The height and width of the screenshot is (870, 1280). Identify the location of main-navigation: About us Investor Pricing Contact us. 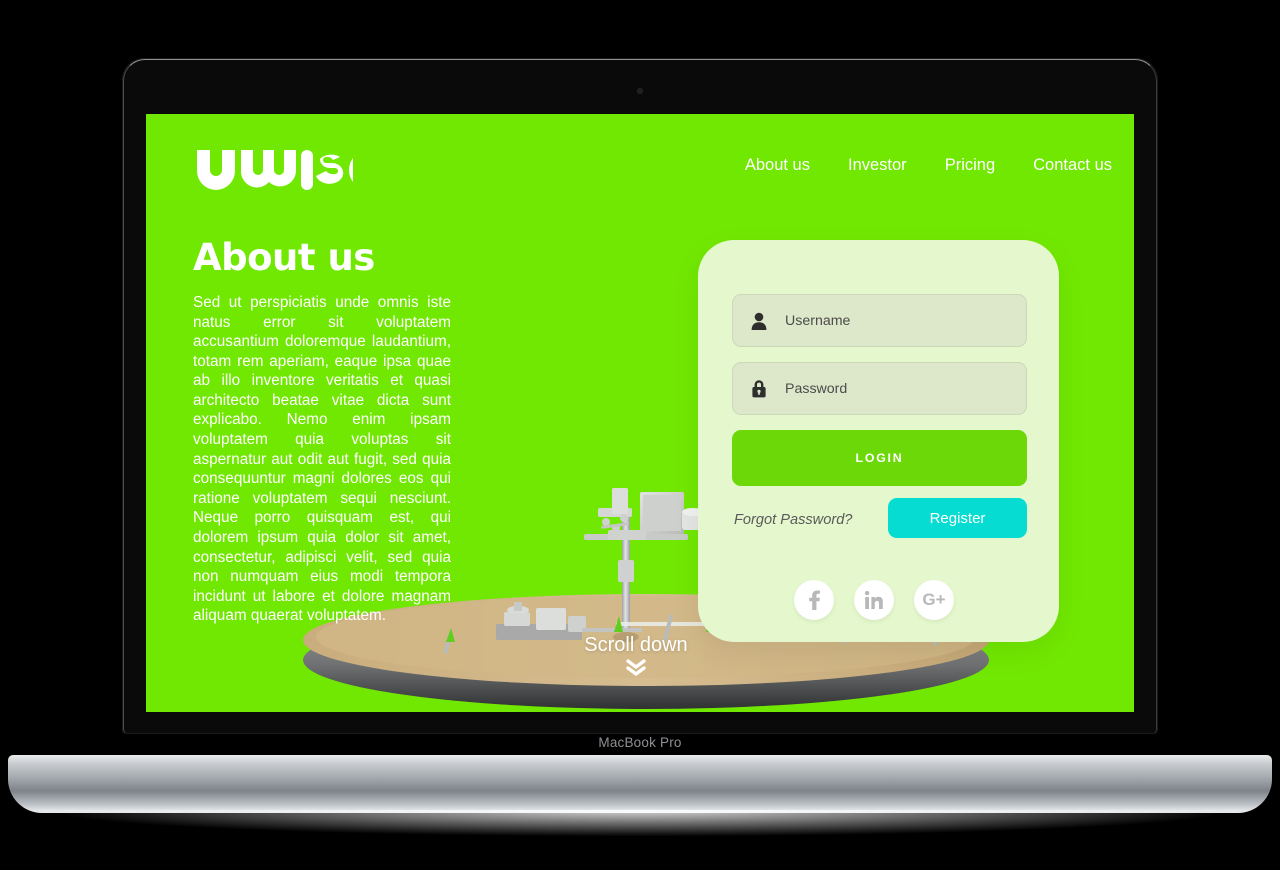
(928, 165).